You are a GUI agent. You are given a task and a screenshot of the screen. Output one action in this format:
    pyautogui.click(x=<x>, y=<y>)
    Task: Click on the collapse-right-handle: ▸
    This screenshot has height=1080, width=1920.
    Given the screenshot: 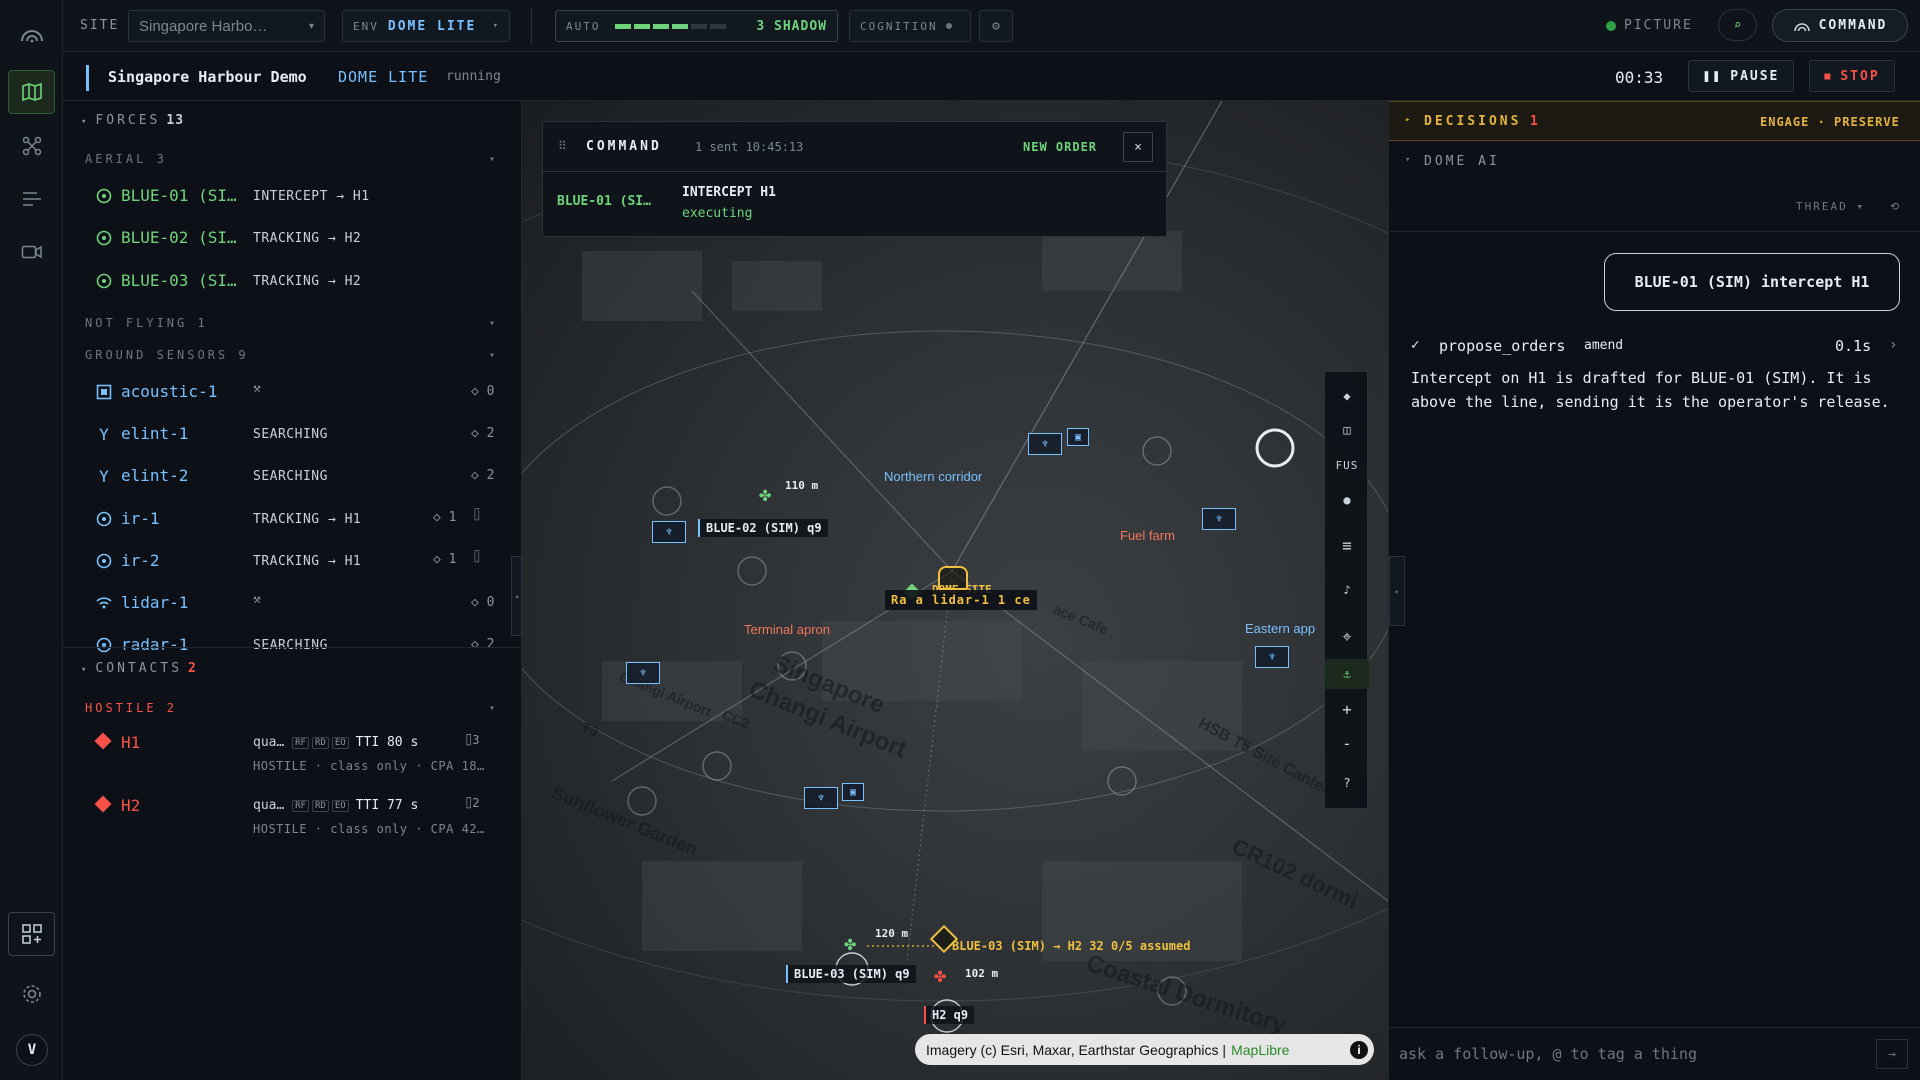 What is the action you would take?
    pyautogui.click(x=1397, y=591)
    